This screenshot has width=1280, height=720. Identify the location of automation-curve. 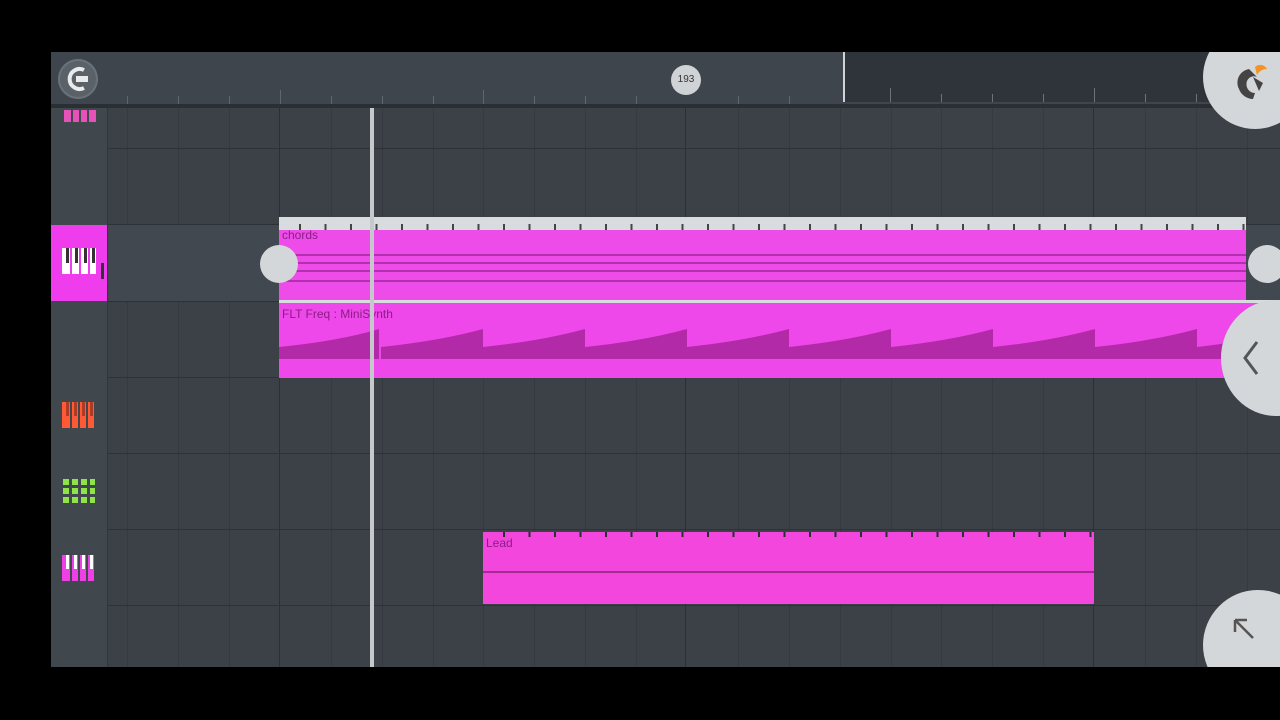
(779, 344).